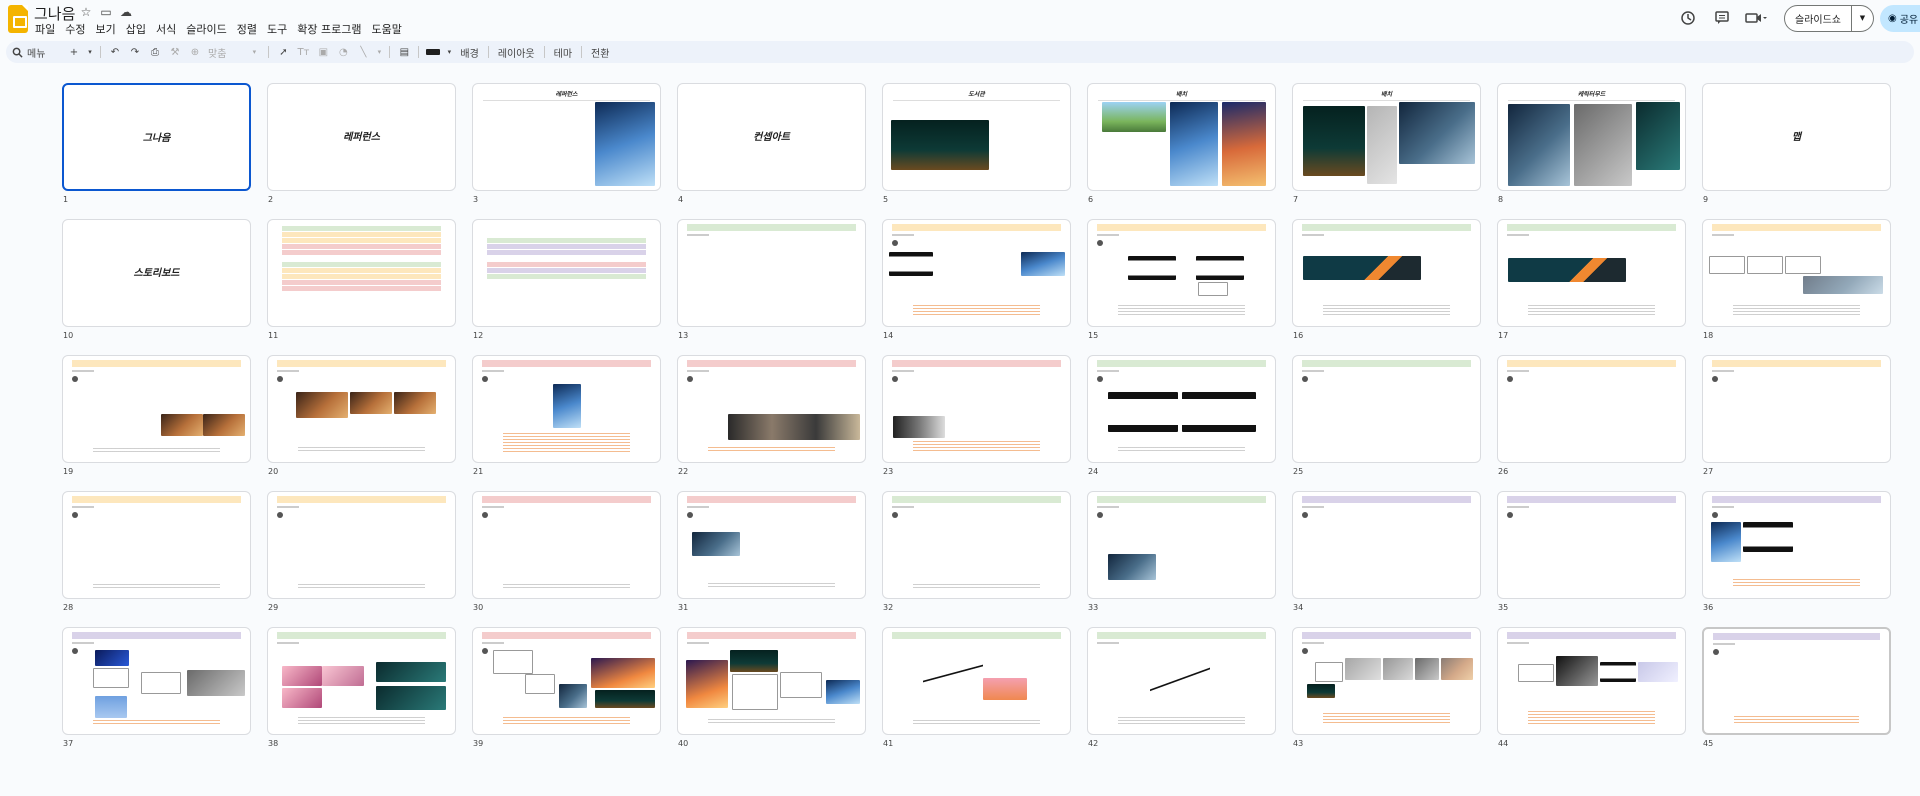  Describe the element at coordinates (404, 52) in the screenshot. I see `add-comment-icon: ▤` at that location.